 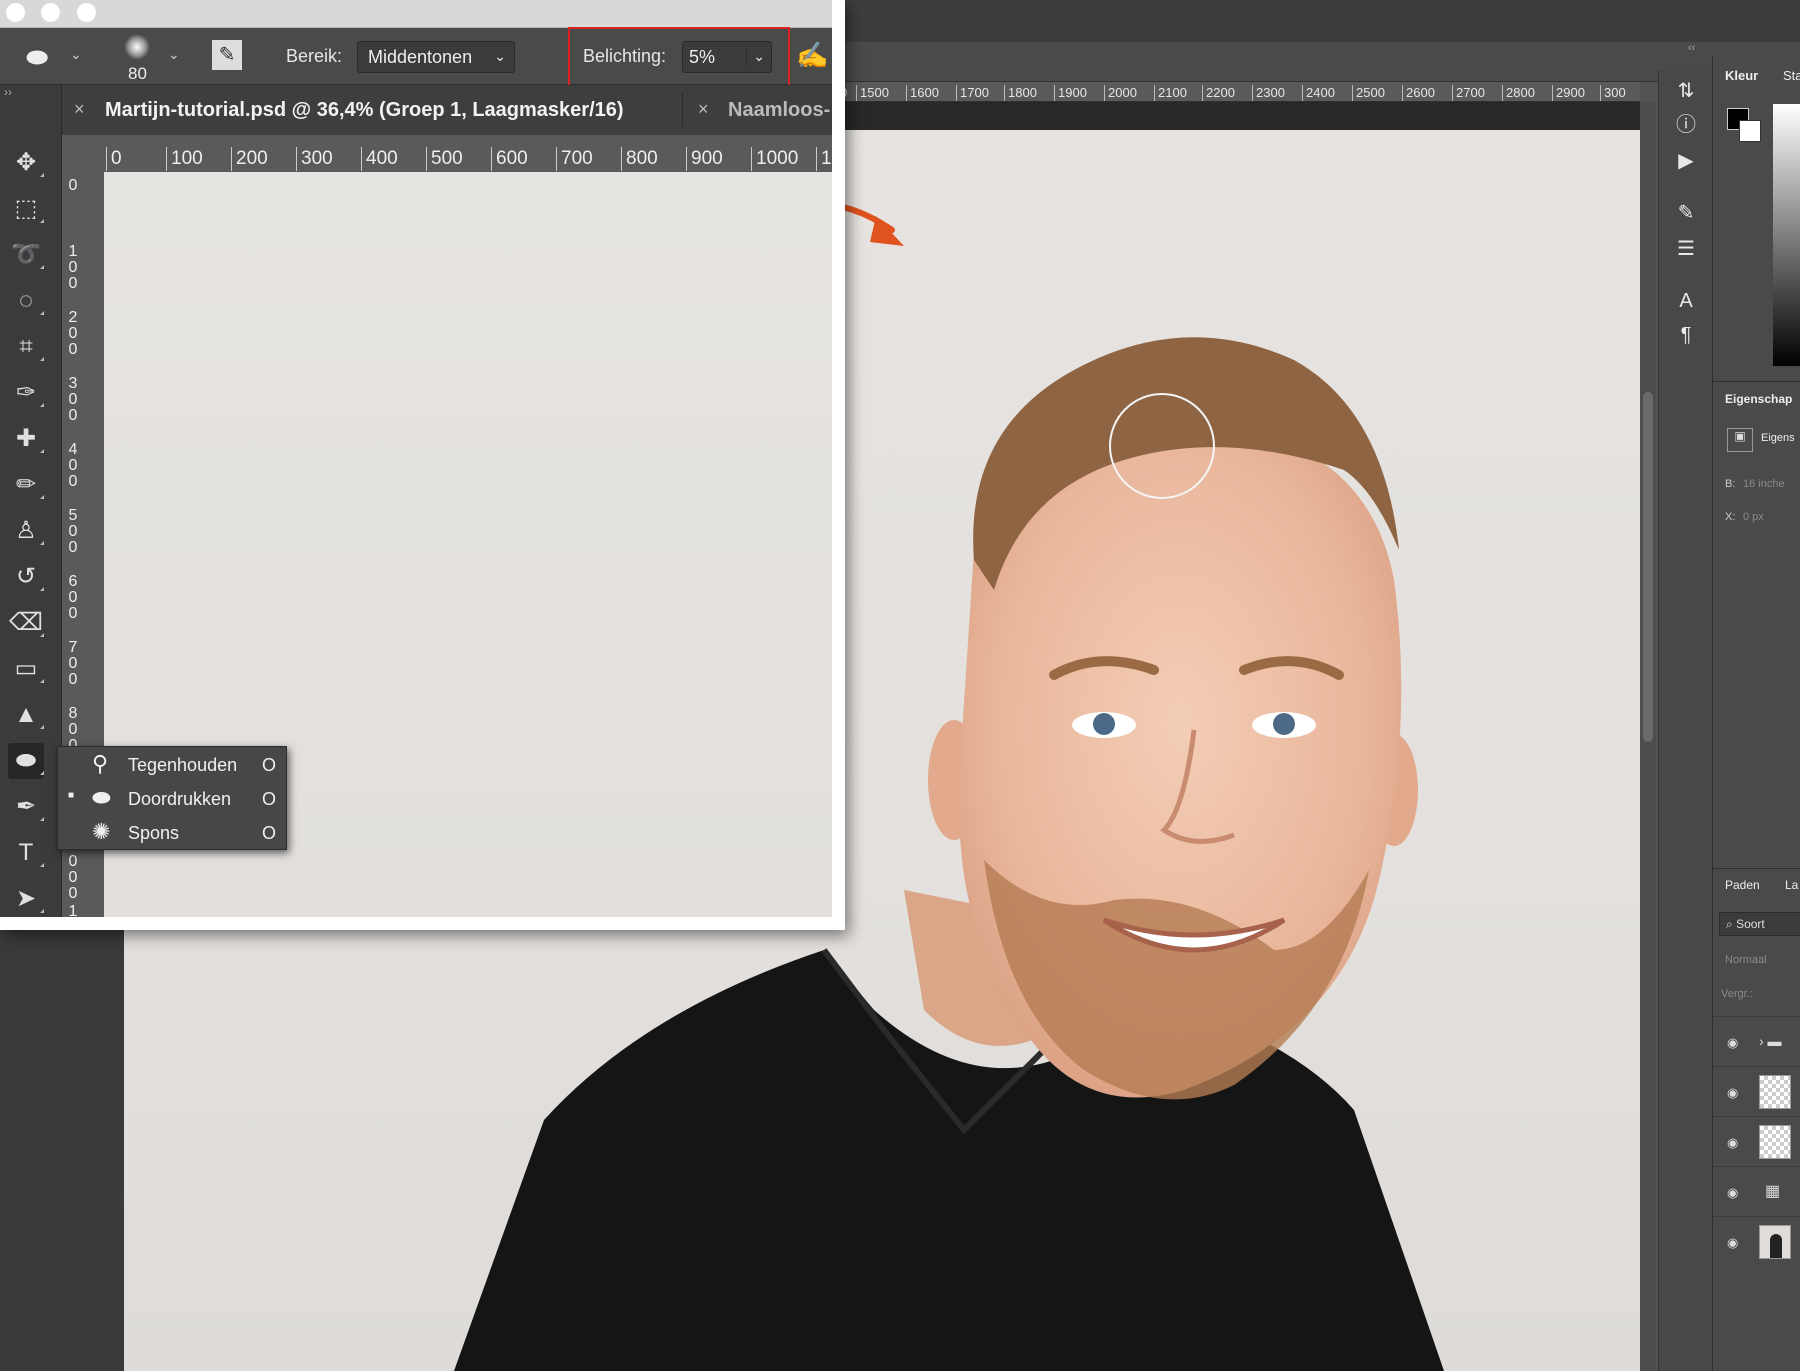 I want to click on blur-tool-icon: ▲, so click(x=26, y=715).